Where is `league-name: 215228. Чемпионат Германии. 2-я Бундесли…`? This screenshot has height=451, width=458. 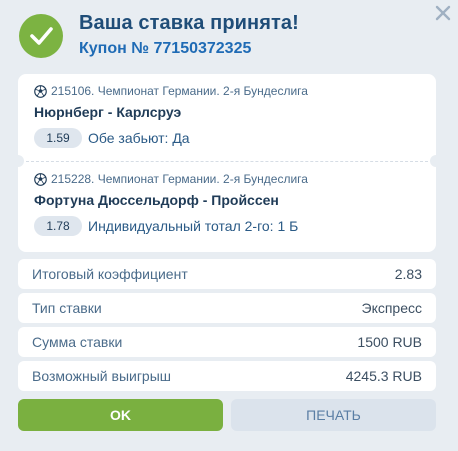 league-name: 215228. Чемпионат Германии. 2-я Бундесли… is located at coordinates (179, 179).